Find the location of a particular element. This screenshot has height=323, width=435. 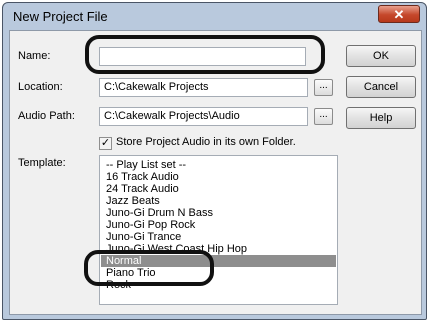

cancel-button: Cancel is located at coordinates (381, 87).